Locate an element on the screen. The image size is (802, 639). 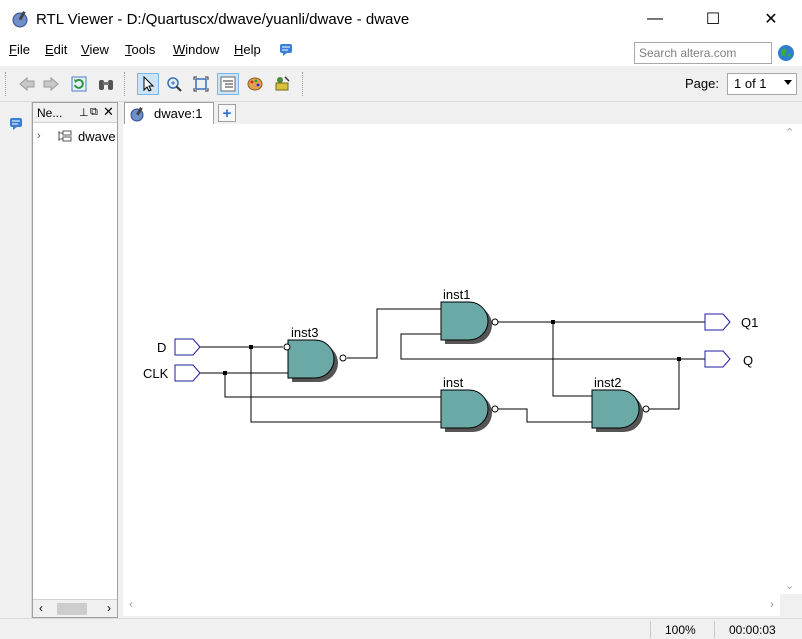
tab-dwave: dwave:1 is located at coordinates (169, 113).